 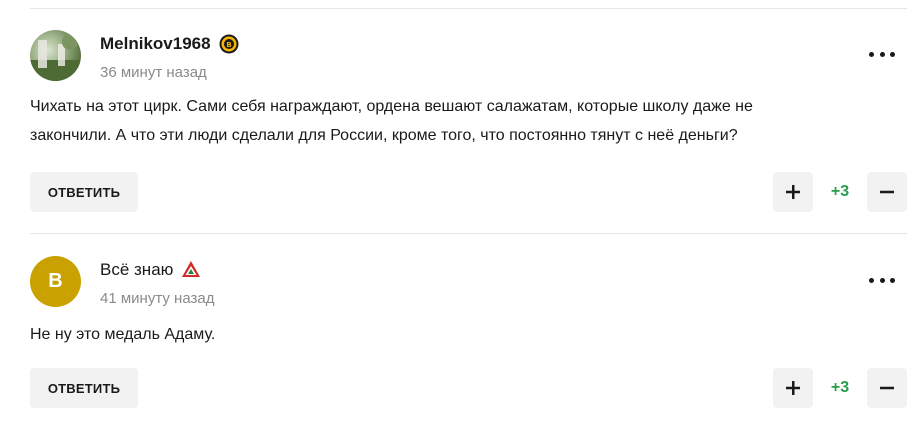 I want to click on user-photo-avatar-icon, so click(x=55, y=57).